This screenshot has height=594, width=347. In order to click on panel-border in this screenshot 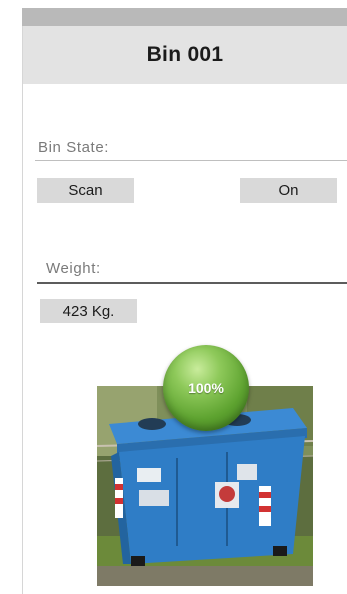, I will do `click(22, 301)`.